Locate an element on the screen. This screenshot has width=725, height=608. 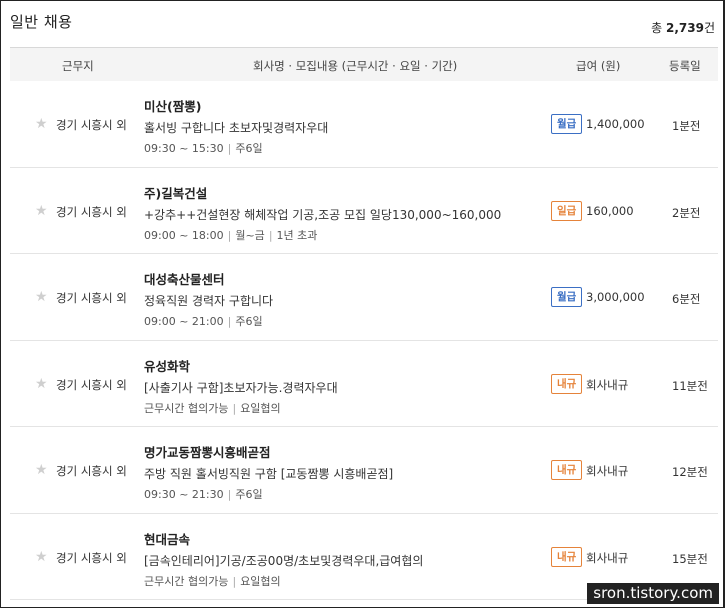
company-name: 미산(짬뽕) is located at coordinates (172, 105).